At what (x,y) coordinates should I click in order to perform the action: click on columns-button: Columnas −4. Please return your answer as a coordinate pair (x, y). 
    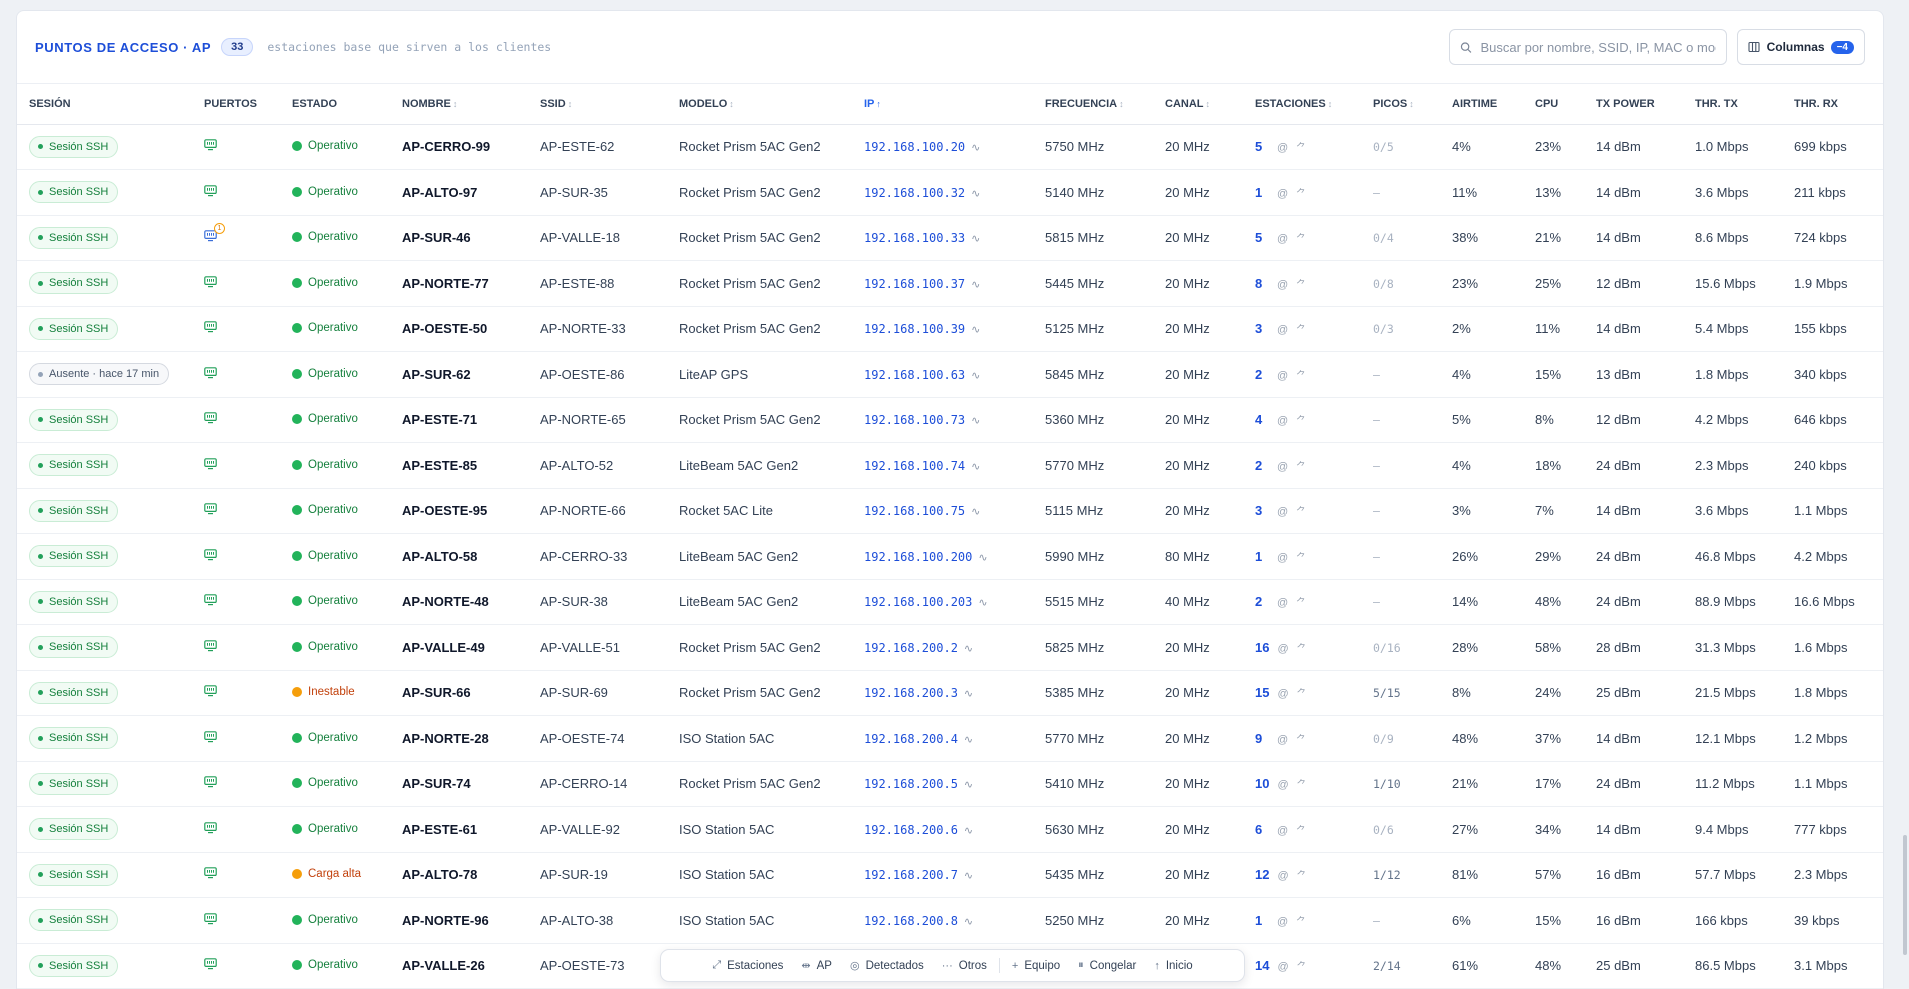
    Looking at the image, I should click on (1800, 47).